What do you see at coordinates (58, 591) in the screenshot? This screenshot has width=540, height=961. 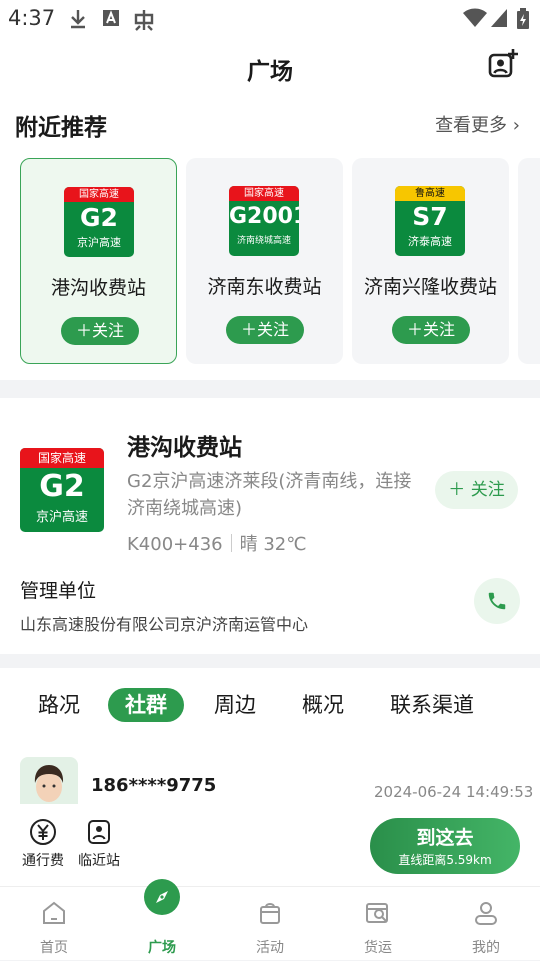 I see `management-label: 管理单位` at bounding box center [58, 591].